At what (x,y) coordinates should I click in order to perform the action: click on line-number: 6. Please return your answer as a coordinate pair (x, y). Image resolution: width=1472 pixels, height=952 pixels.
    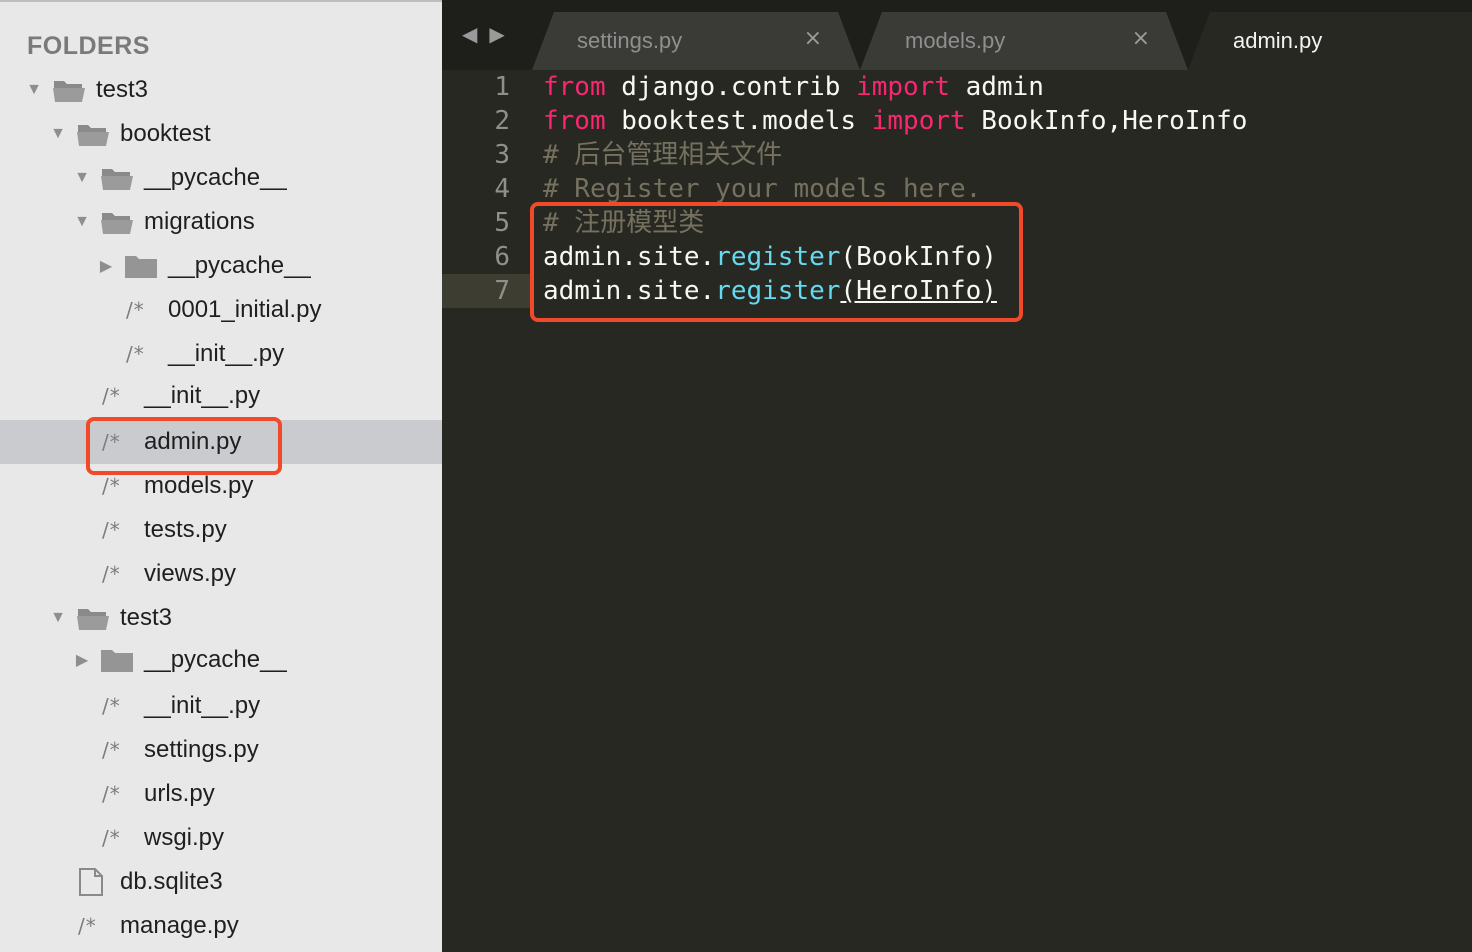
    Looking at the image, I should click on (502, 257).